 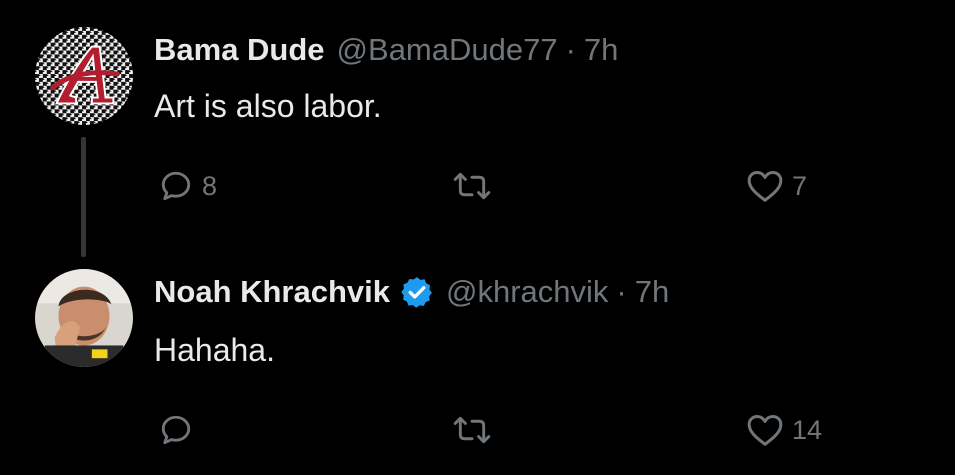 What do you see at coordinates (268, 106) in the screenshot?
I see `tweet-text: Art is also labor.` at bounding box center [268, 106].